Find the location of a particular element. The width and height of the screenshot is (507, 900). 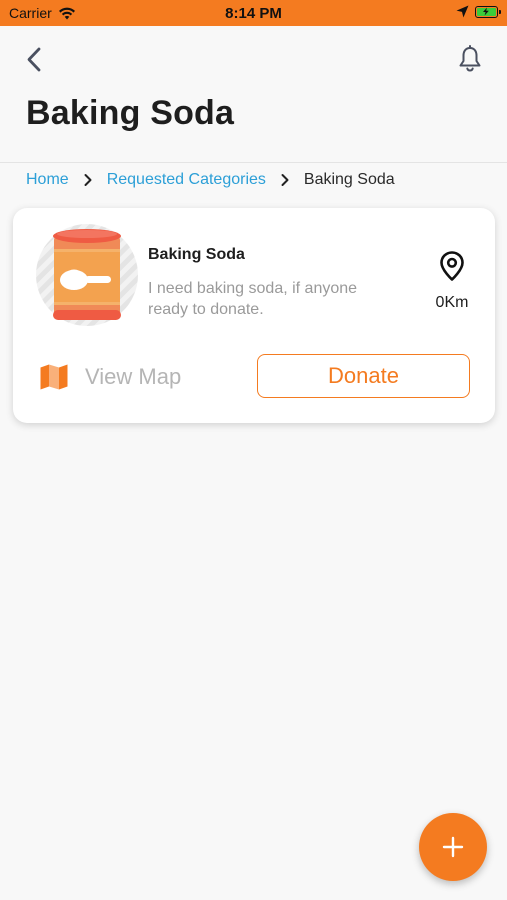

item-name: Baking Soda is located at coordinates (196, 254).